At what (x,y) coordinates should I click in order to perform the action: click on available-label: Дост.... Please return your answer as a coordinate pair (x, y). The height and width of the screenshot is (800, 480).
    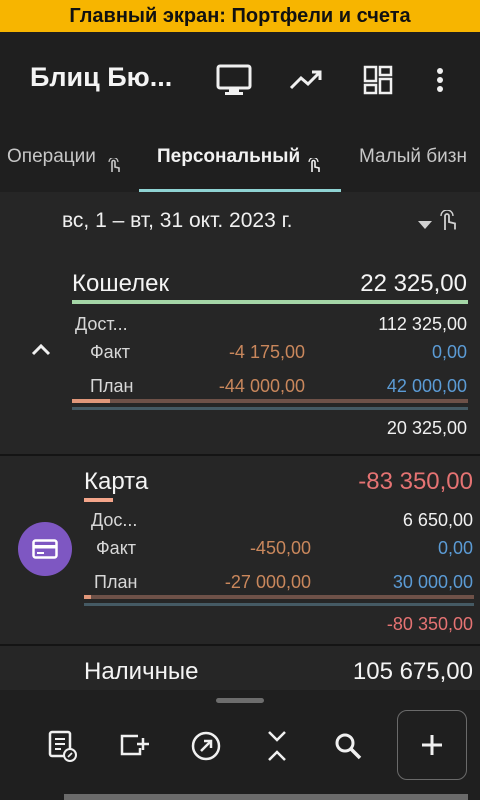
    Looking at the image, I should click on (101, 324).